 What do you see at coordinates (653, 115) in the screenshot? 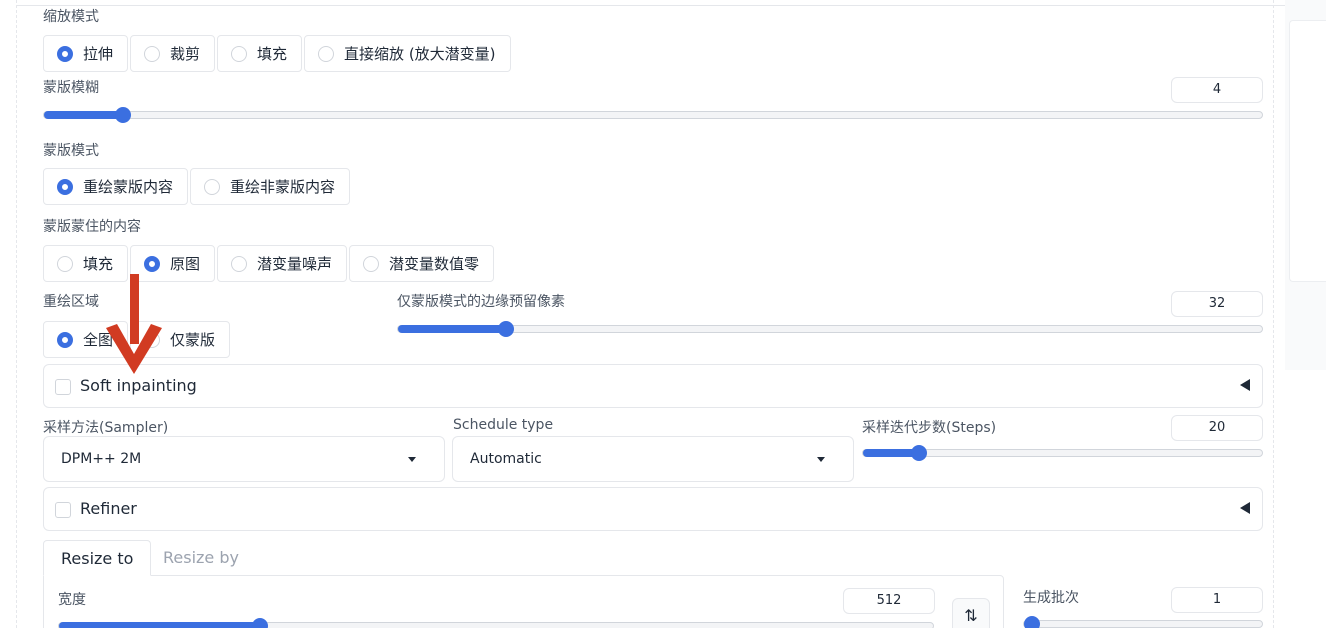
I see `mask-blur-slider` at bounding box center [653, 115].